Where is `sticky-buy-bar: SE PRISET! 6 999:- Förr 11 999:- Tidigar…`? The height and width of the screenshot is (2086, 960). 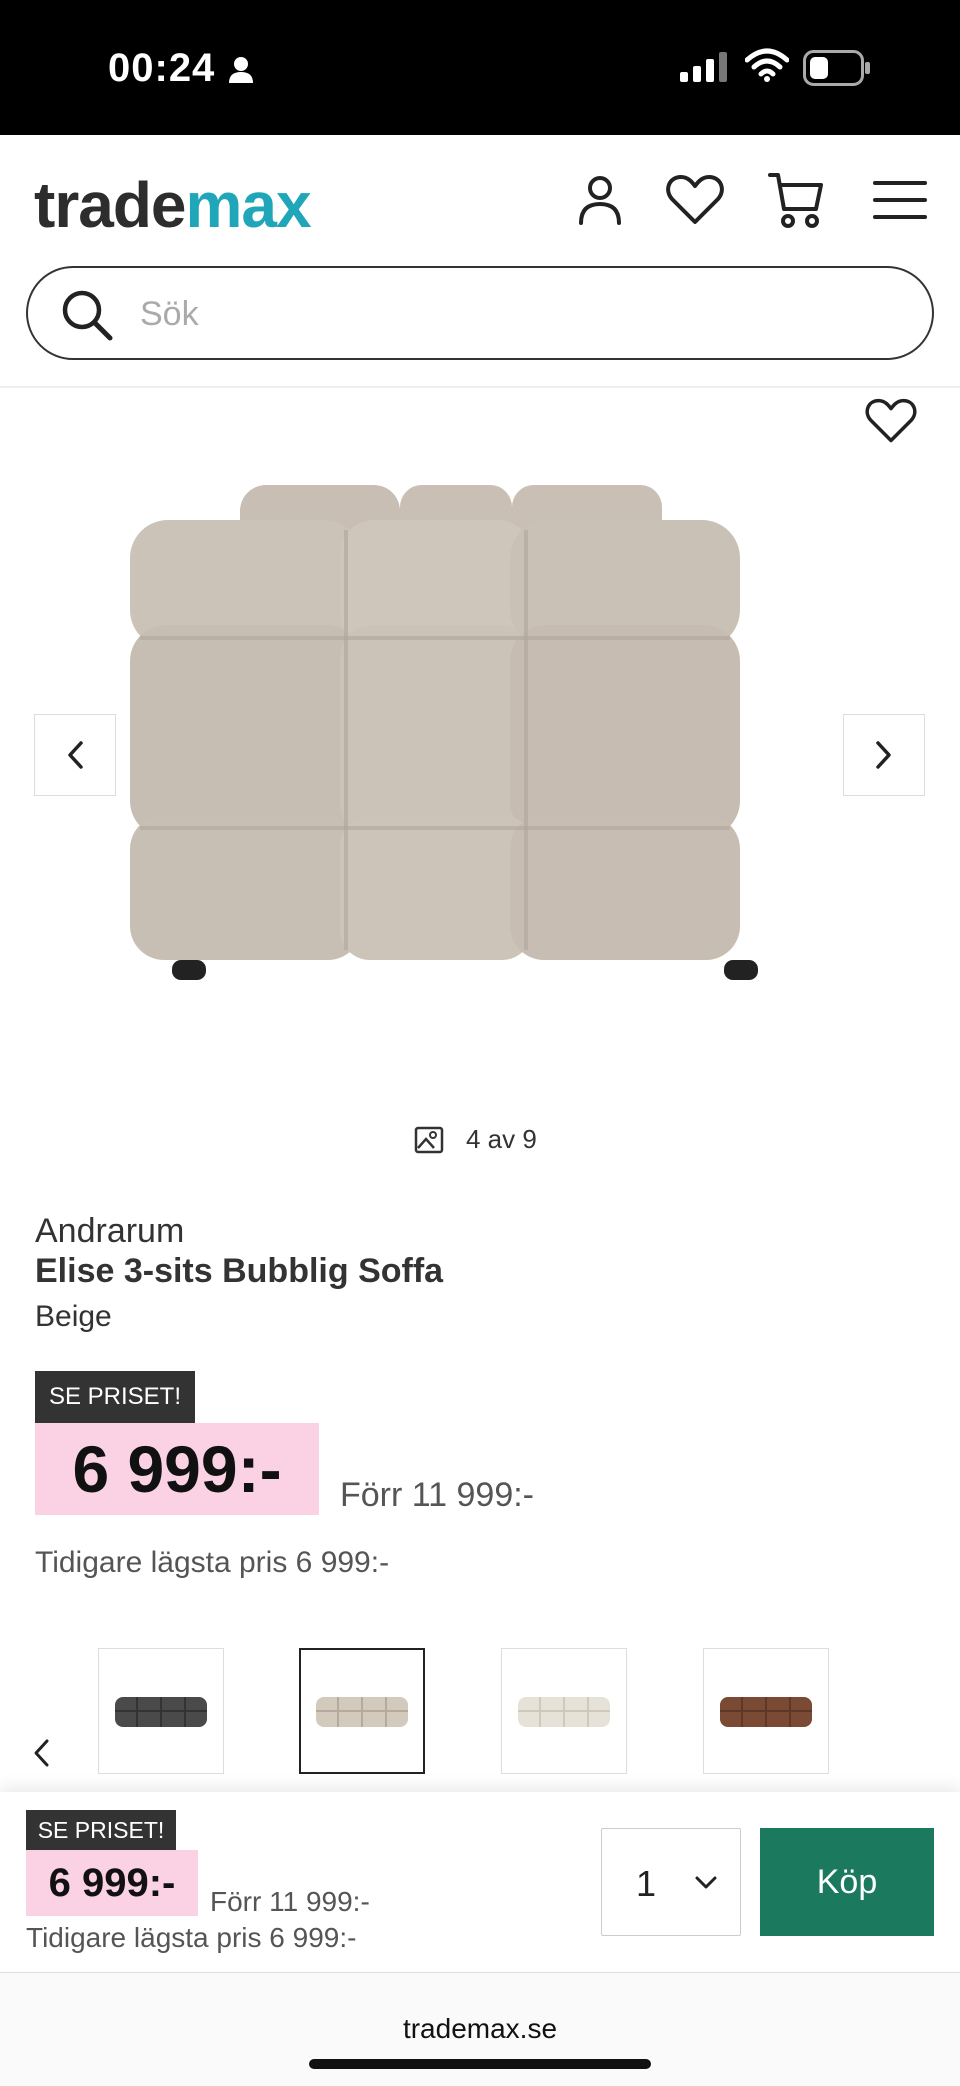 sticky-buy-bar: SE PRISET! 6 999:- Förr 11 999:- Tidigar… is located at coordinates (480, 1882).